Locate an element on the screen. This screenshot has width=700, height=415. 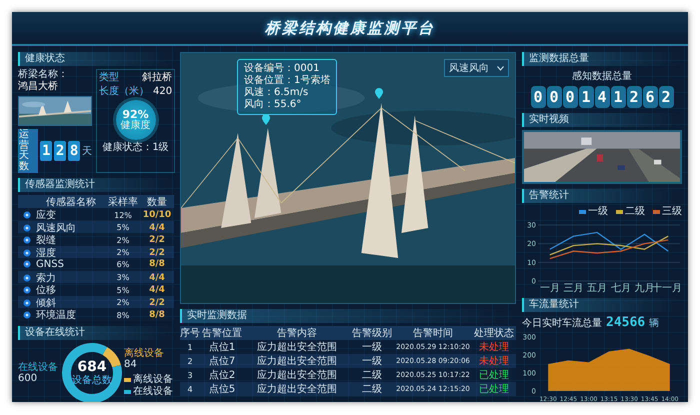
bridge-name-label: 桥梁名称： is located at coordinates (43, 74).